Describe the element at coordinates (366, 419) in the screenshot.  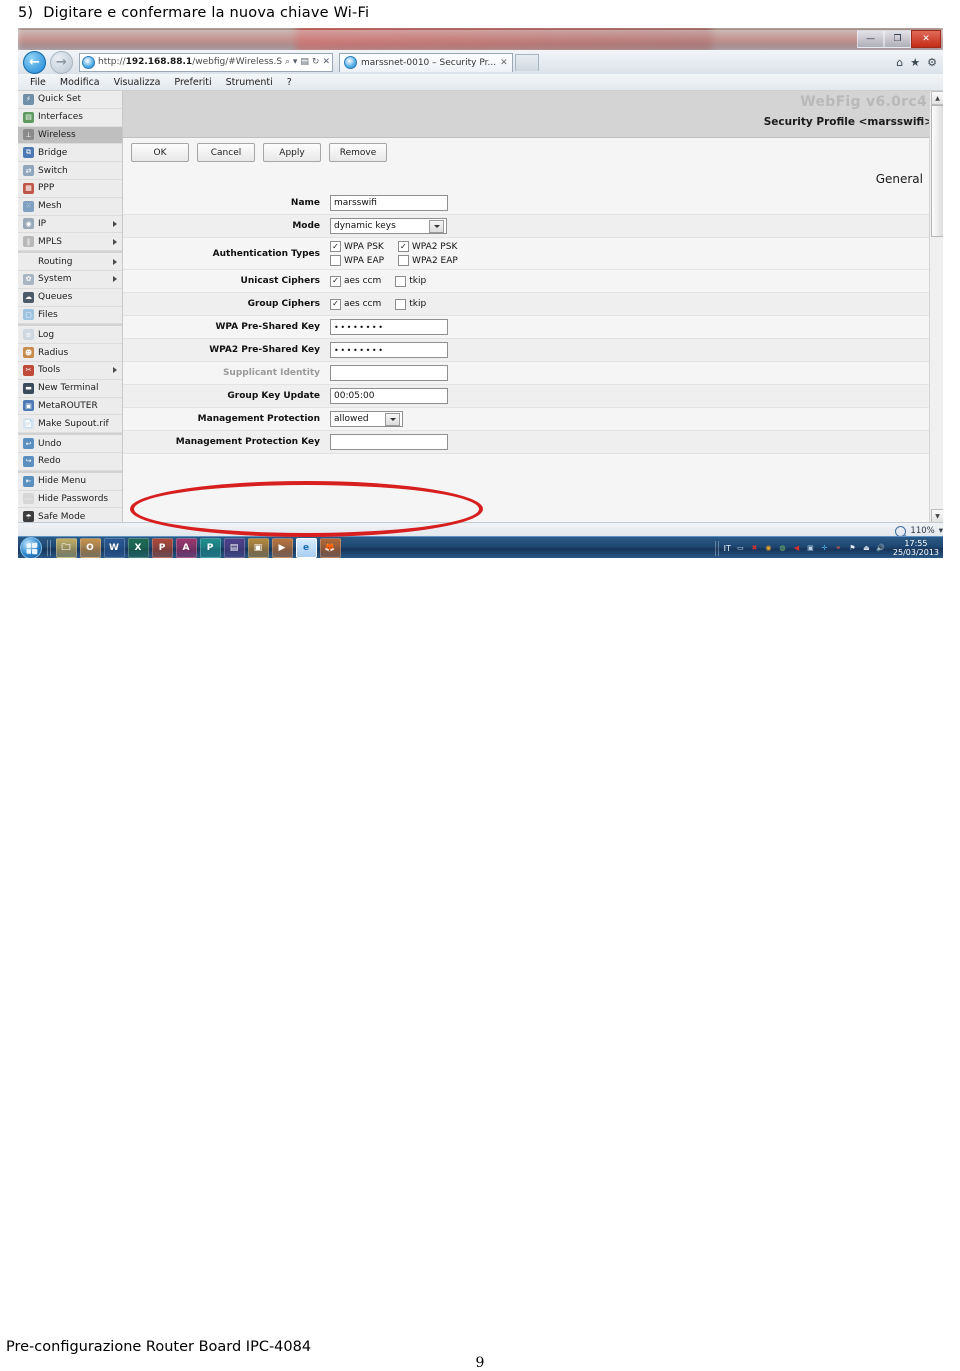
I see `management-protection-select: allowed` at that location.